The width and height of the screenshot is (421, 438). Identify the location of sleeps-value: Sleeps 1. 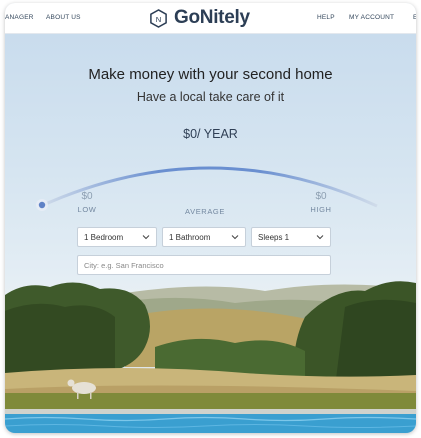
(274, 237).